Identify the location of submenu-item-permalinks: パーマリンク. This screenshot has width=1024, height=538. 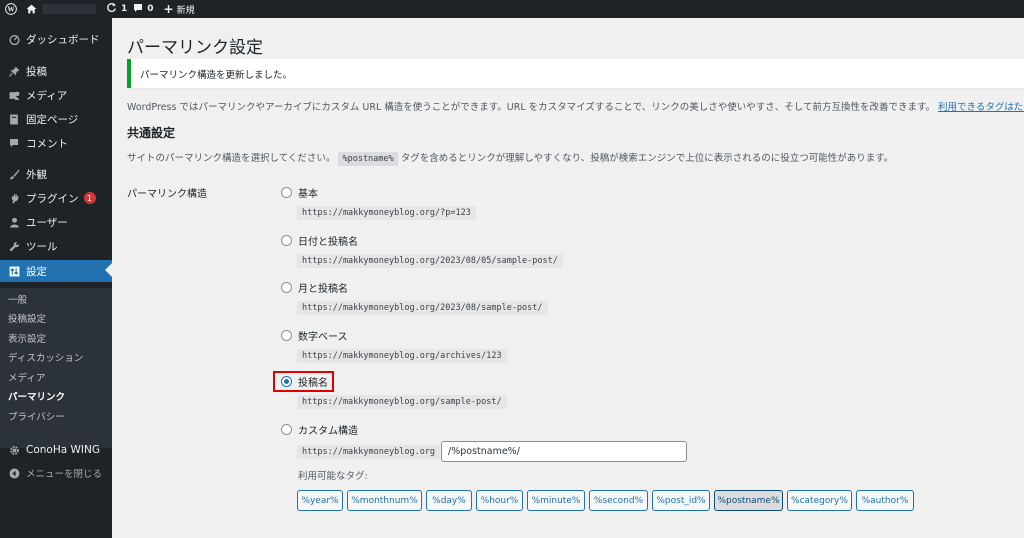
(36, 396).